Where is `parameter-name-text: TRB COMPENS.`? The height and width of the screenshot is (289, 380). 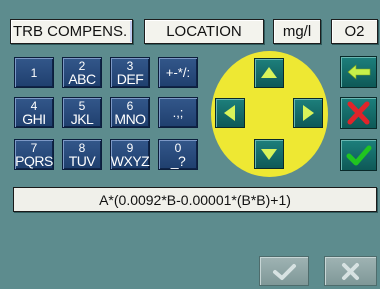
parameter-name-text: TRB COMPENS. is located at coordinates (70, 31).